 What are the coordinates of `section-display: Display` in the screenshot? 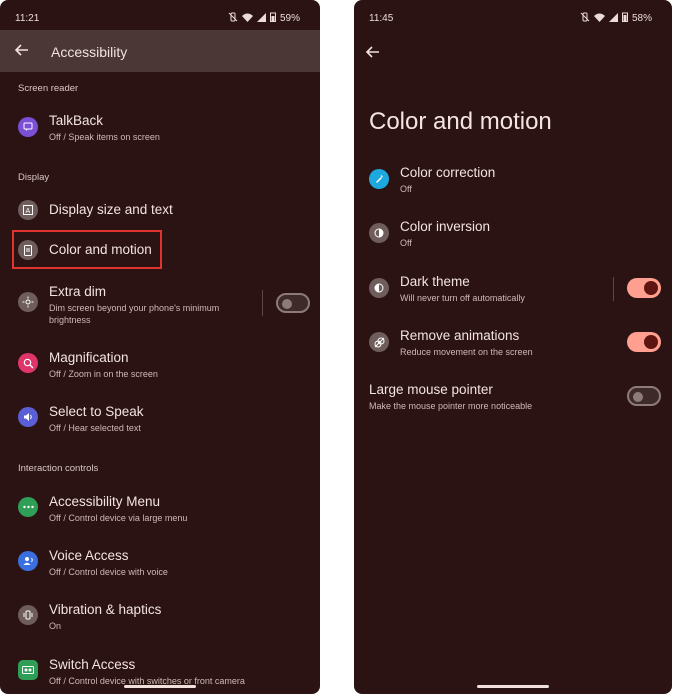 It's located at (34, 177).